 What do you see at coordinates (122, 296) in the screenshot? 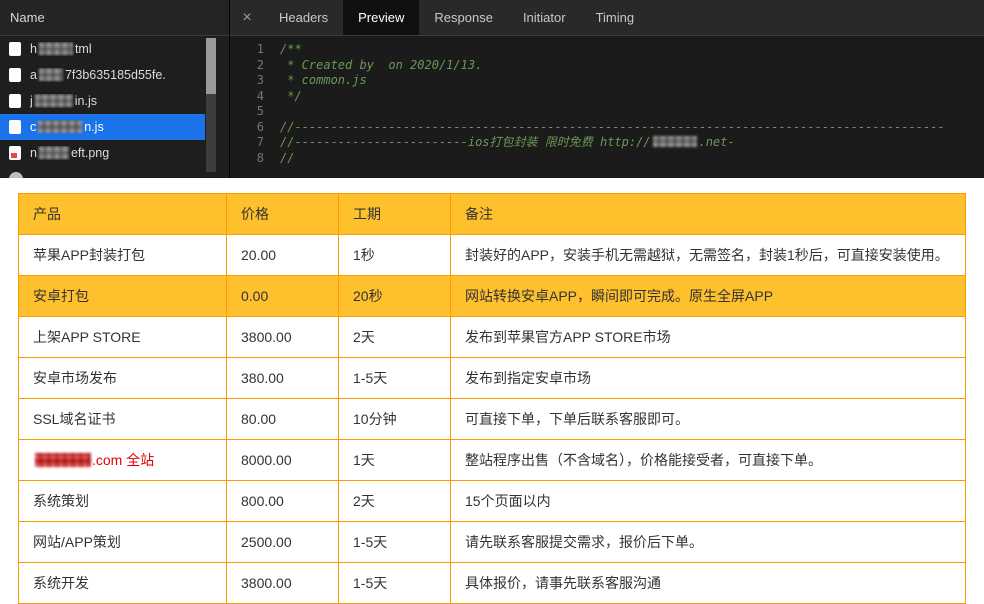
I see `table-cell: 安卓打包` at bounding box center [122, 296].